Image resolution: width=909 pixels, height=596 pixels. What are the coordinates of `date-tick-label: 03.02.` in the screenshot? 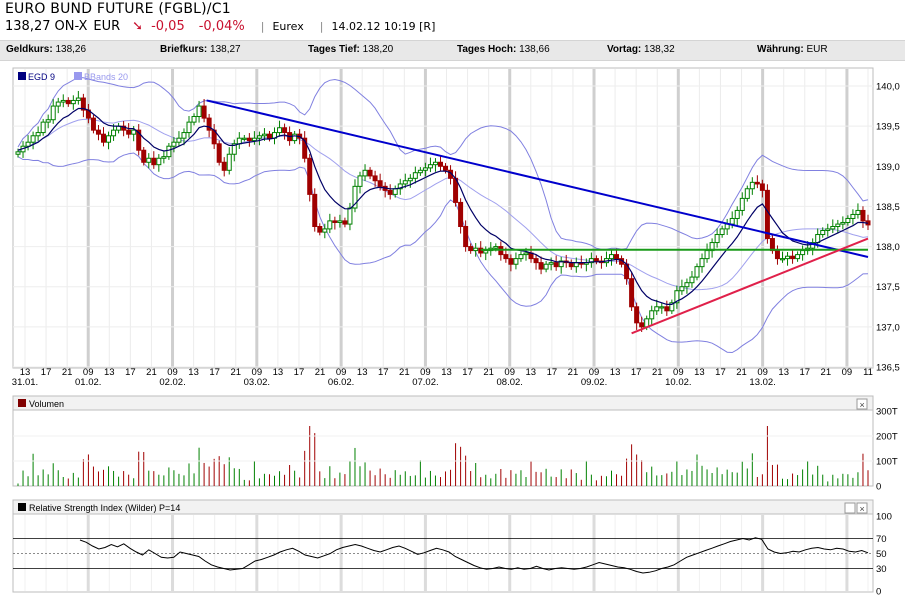 It's located at (257, 382).